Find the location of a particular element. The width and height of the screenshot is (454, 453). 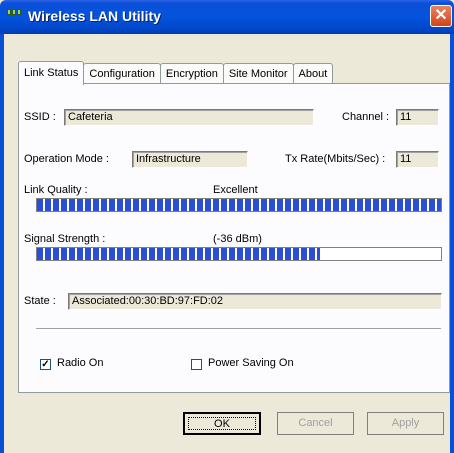

signal-strength-text: (-36 dBm) is located at coordinates (237, 239).